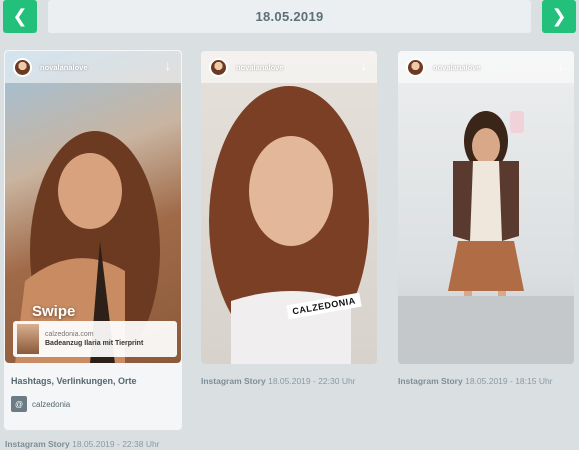 This screenshot has width=579, height=450. I want to click on link-domain: calzedonia.com, so click(69, 334).